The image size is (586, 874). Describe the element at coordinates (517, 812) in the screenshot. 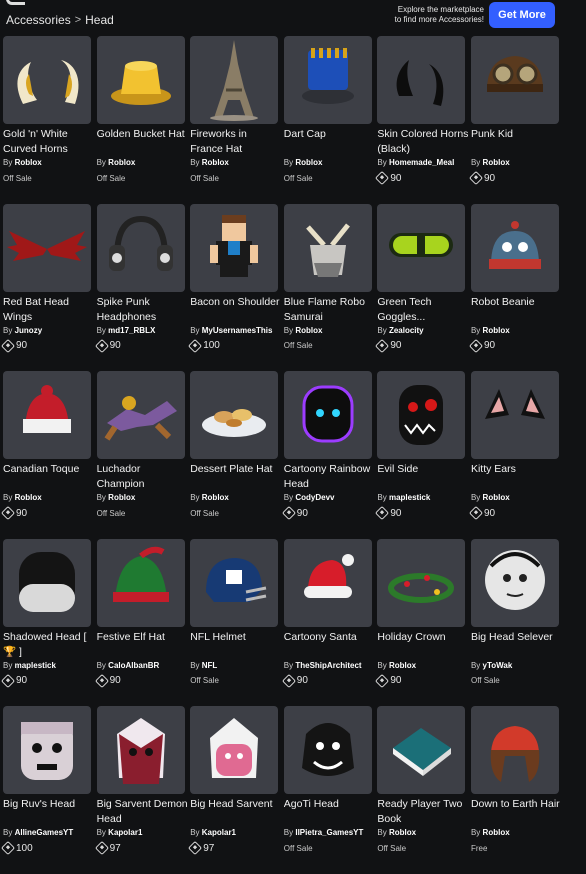

I see `accessory-name: Down to Earth Hair` at that location.